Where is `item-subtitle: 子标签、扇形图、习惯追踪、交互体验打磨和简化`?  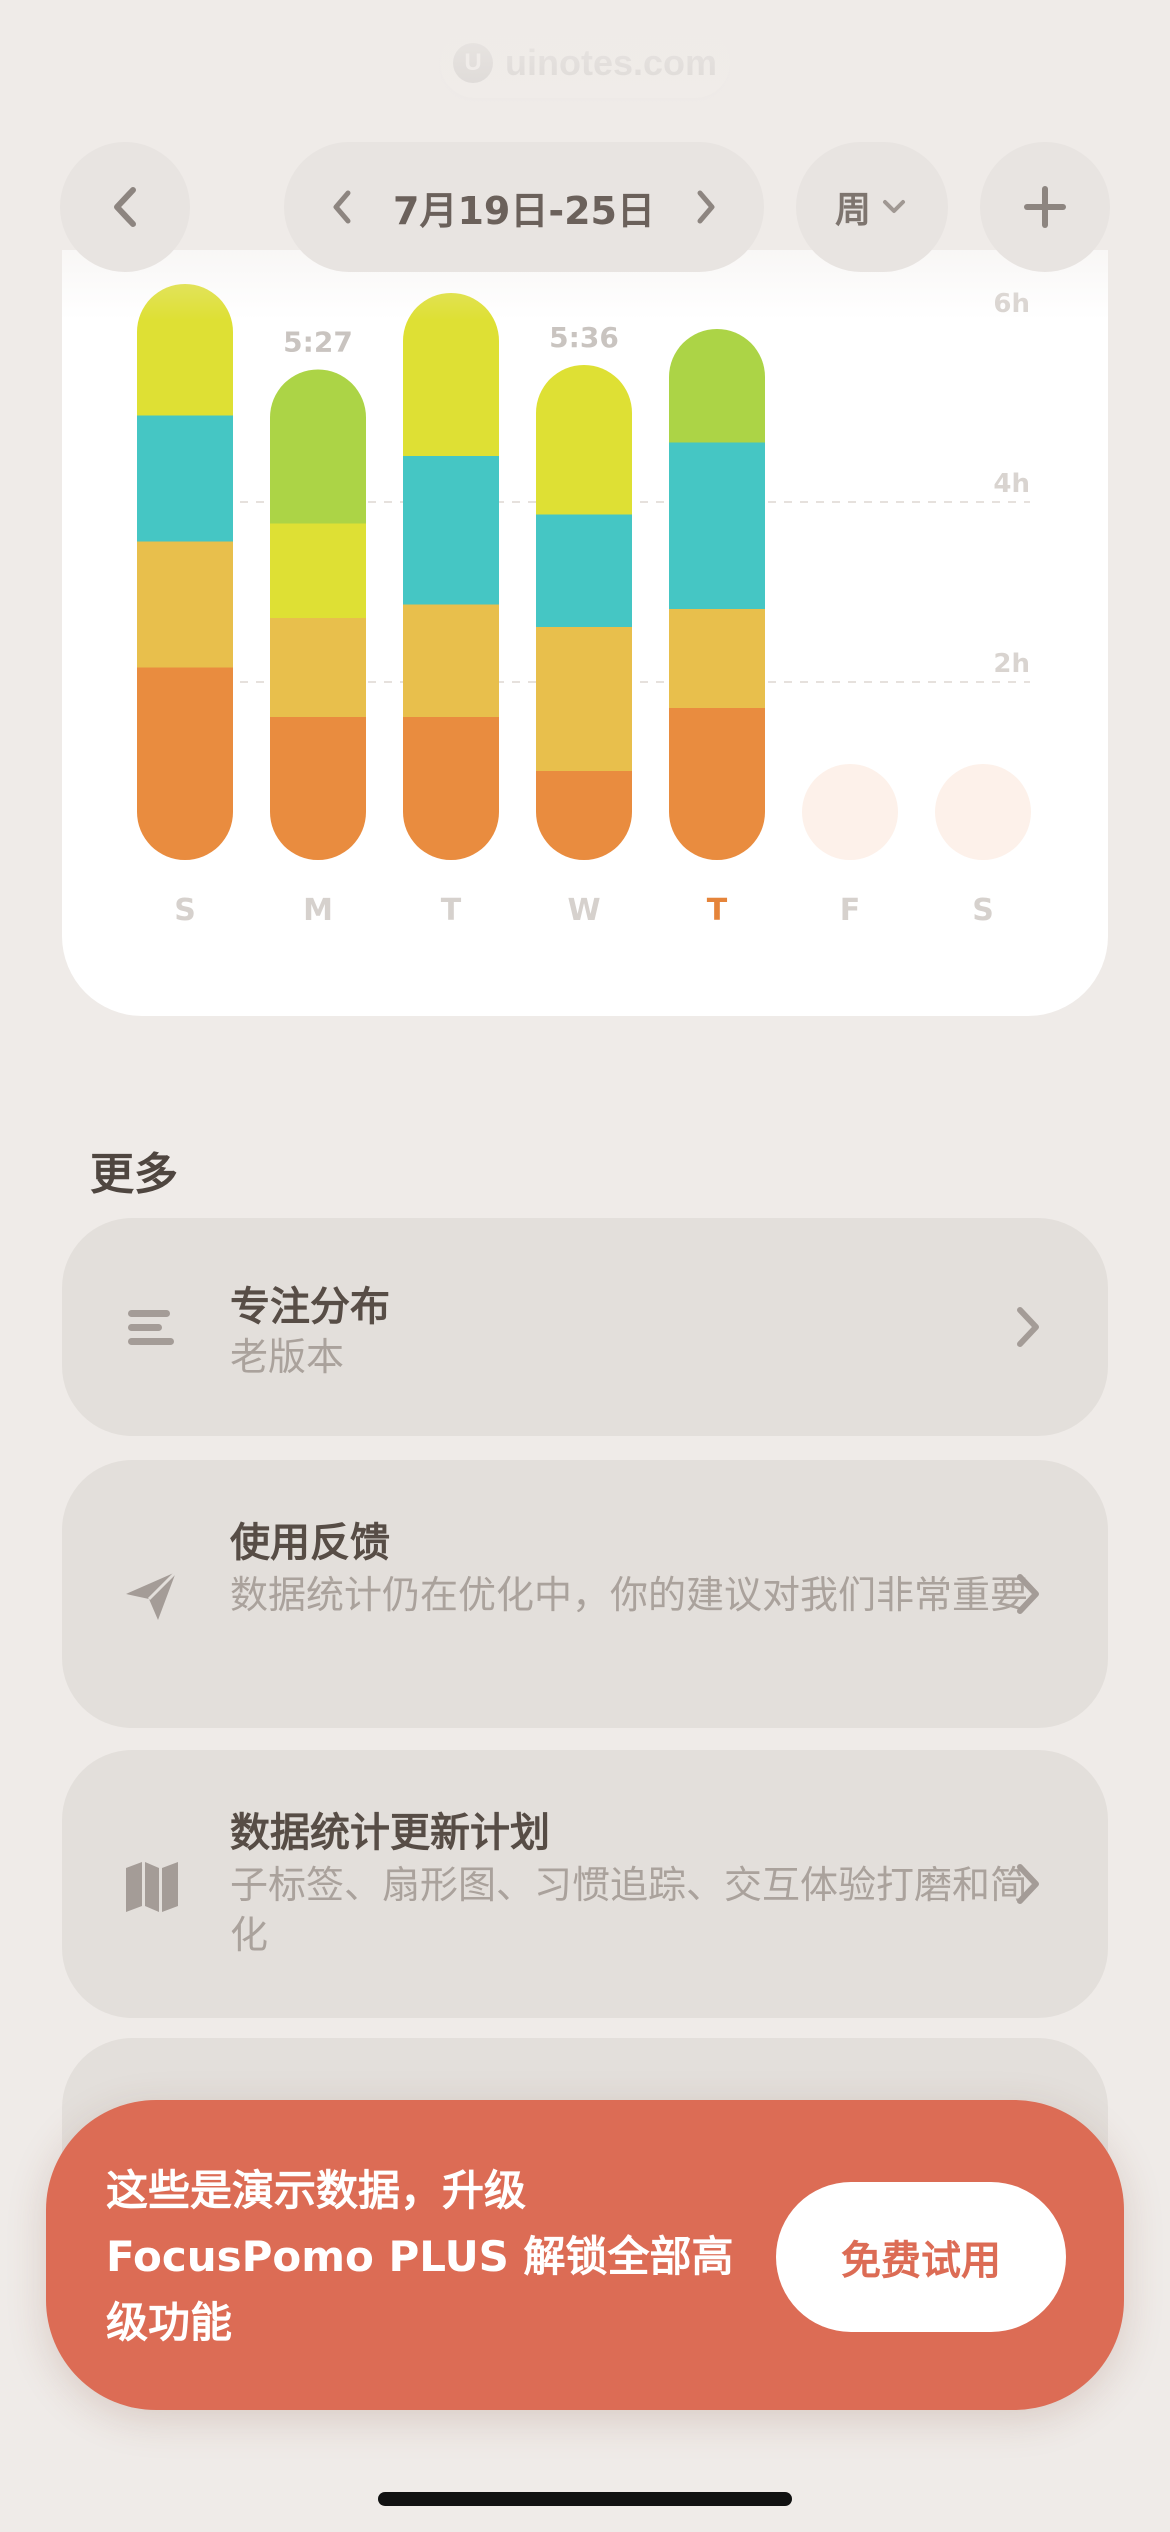 item-subtitle: 子标签、扇形图、习惯追踪、交互体验打磨和简化 is located at coordinates (629, 1910).